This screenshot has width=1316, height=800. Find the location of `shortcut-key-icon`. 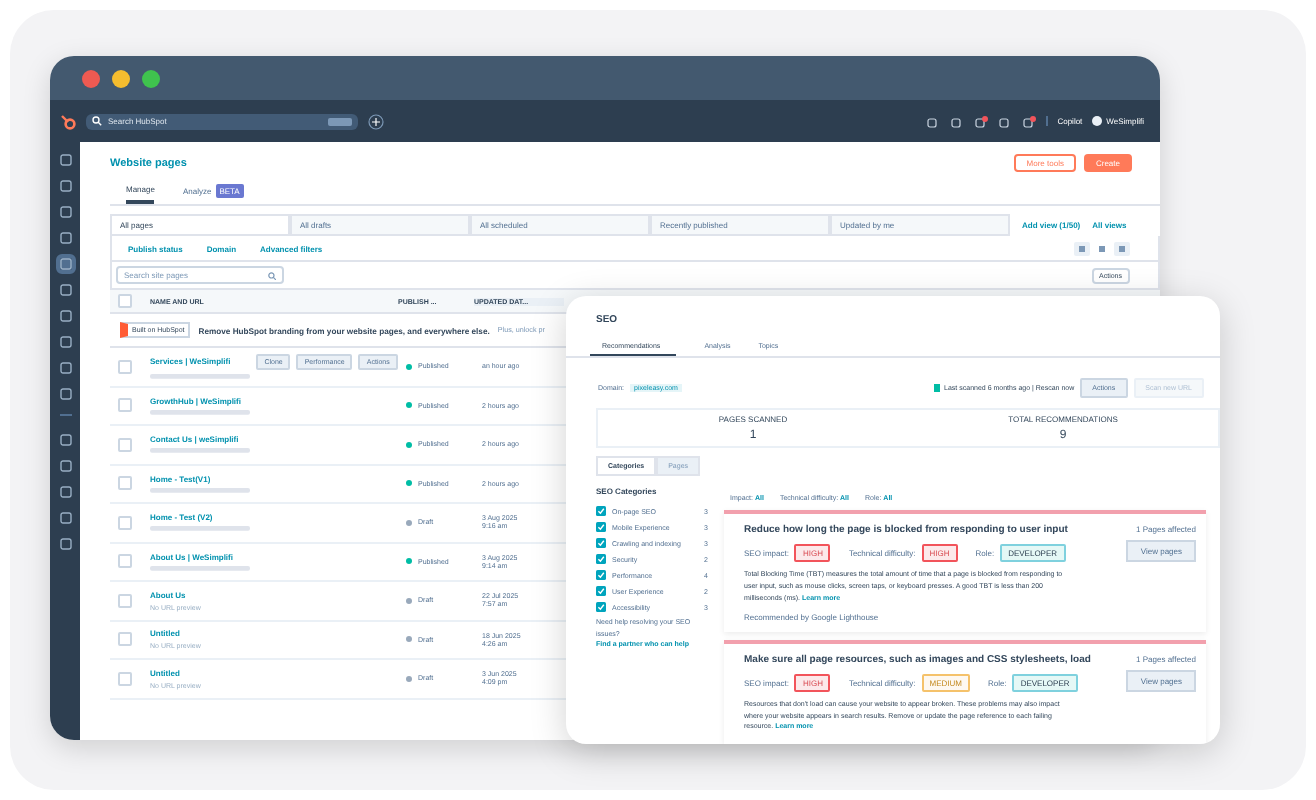

shortcut-key-icon is located at coordinates (340, 121).